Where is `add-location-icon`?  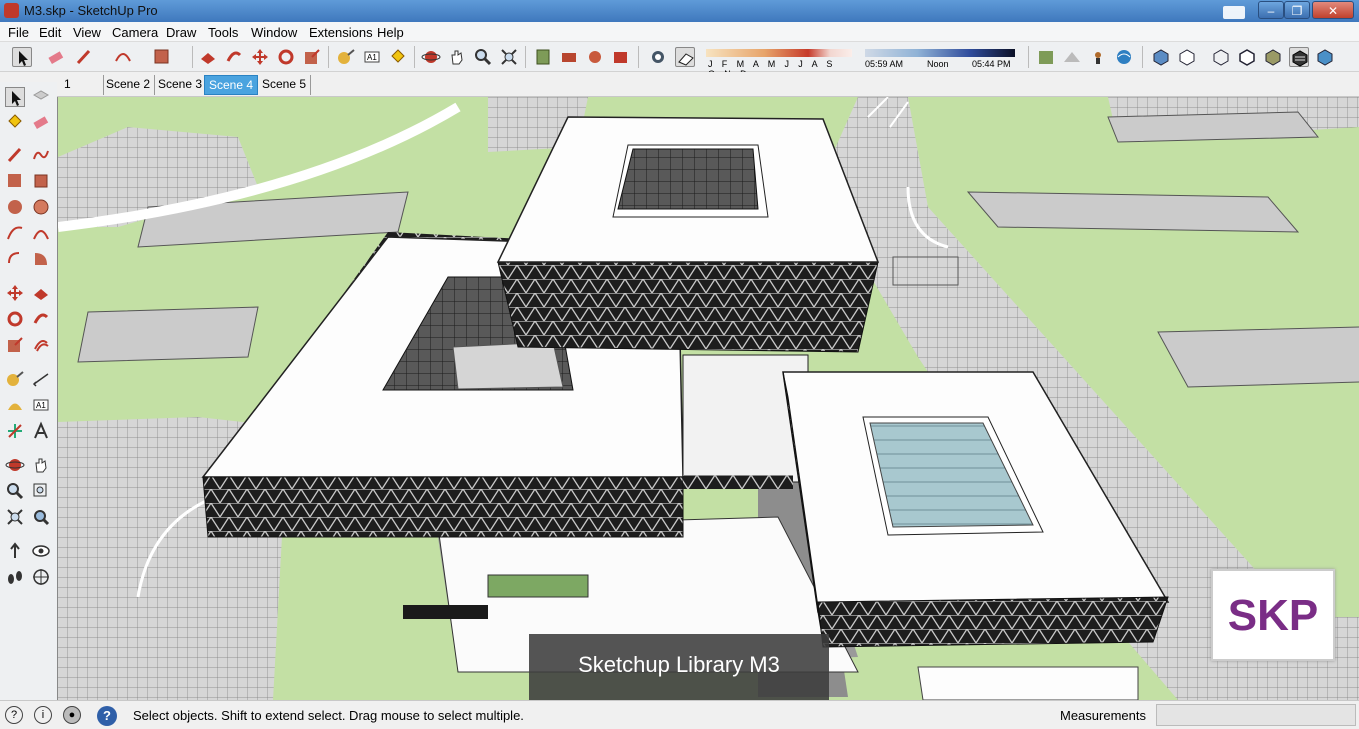
add-location-icon is located at coordinates (1046, 57).